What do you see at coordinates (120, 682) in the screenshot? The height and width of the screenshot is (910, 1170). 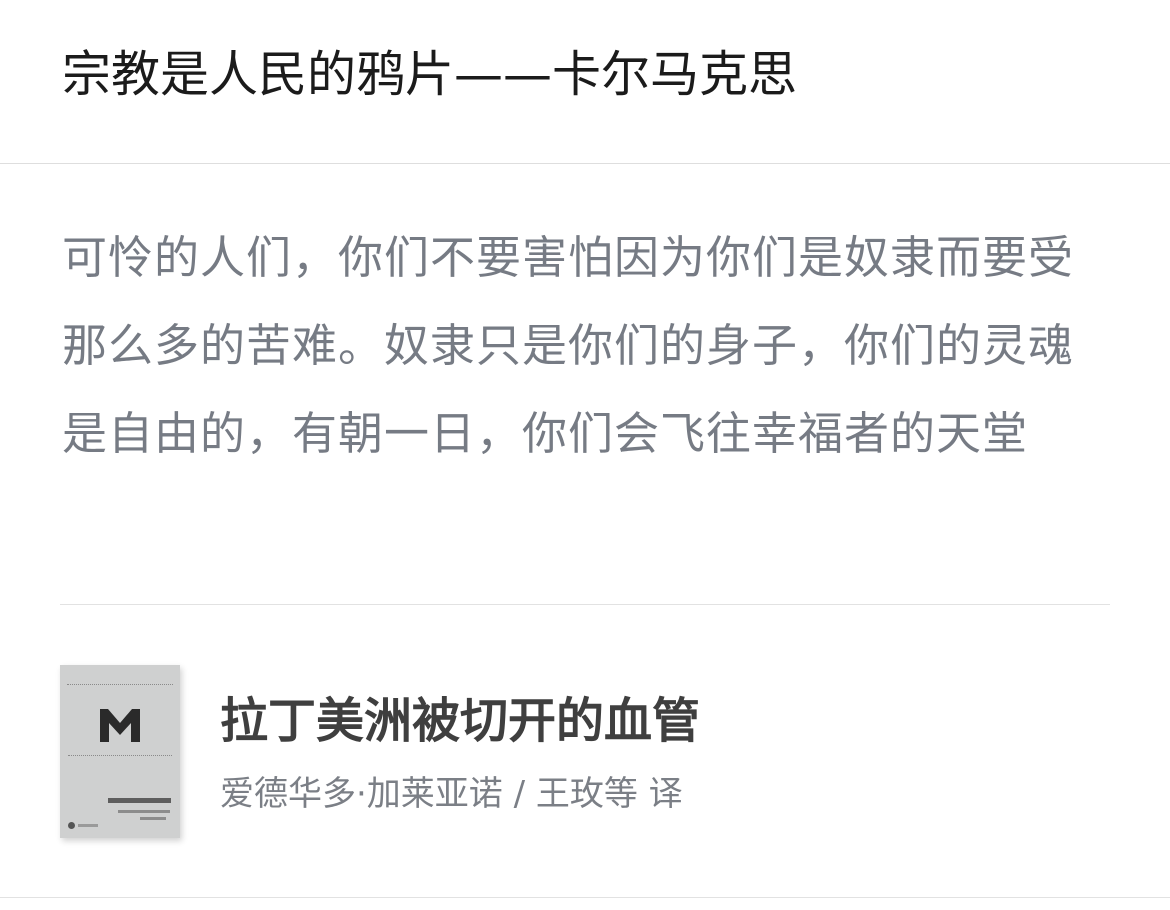 I see `cover-top-line` at bounding box center [120, 682].